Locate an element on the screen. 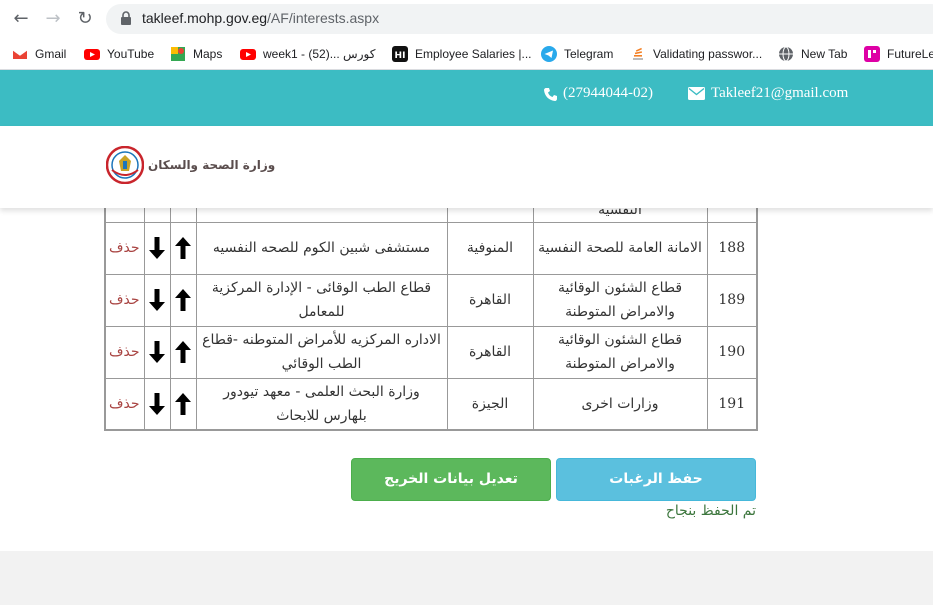 This screenshot has height=605, width=933. phone-number: (27944044-02) is located at coordinates (608, 93).